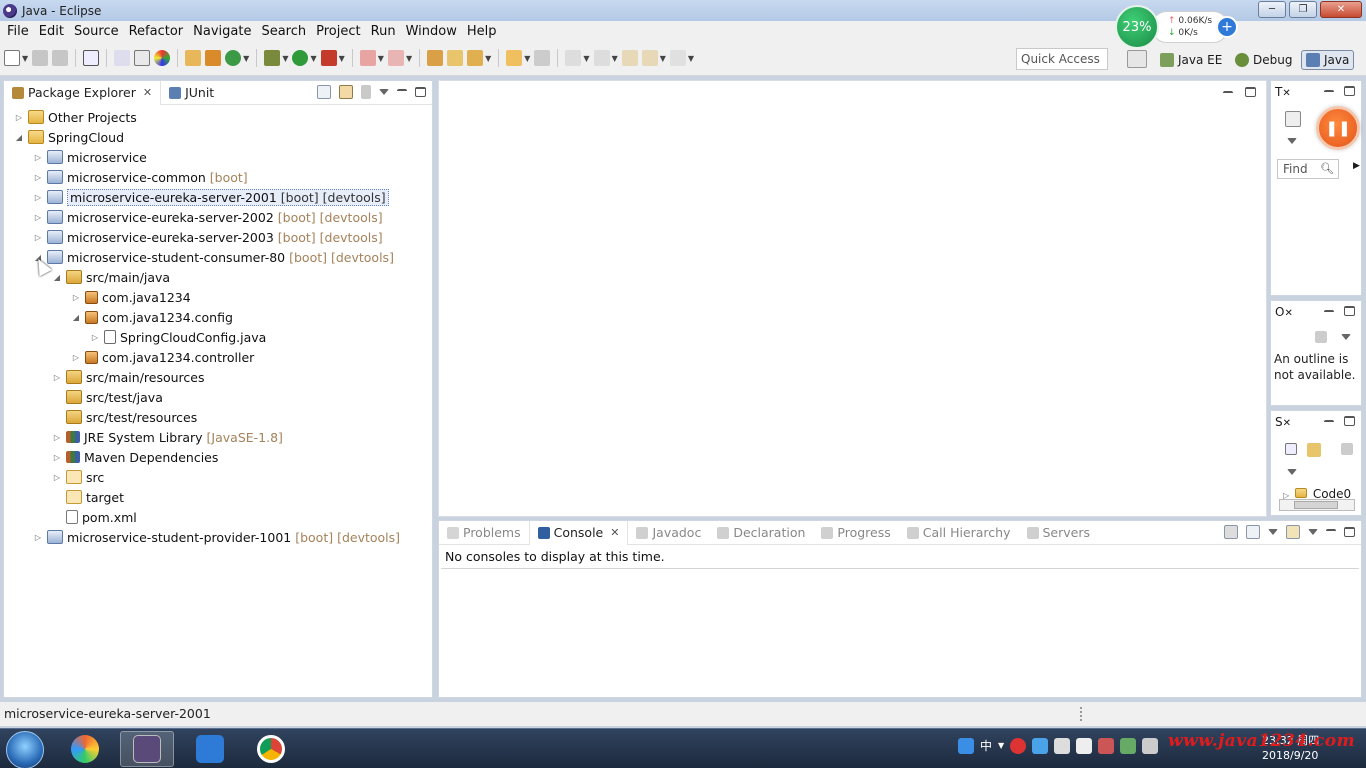 Image resolution: width=1366 pixels, height=768 pixels. I want to click on outline-tab: O✕, so click(1284, 312).